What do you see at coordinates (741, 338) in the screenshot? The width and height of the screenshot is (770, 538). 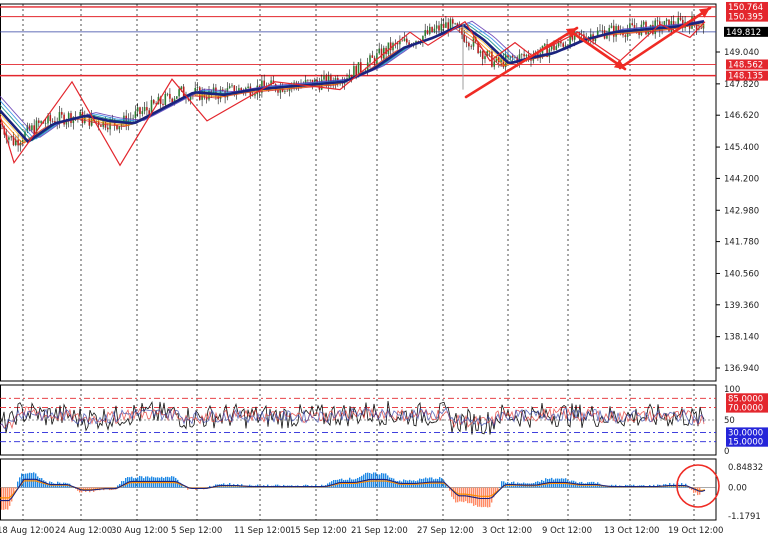 I see `price-tick-label: 138.140` at bounding box center [741, 338].